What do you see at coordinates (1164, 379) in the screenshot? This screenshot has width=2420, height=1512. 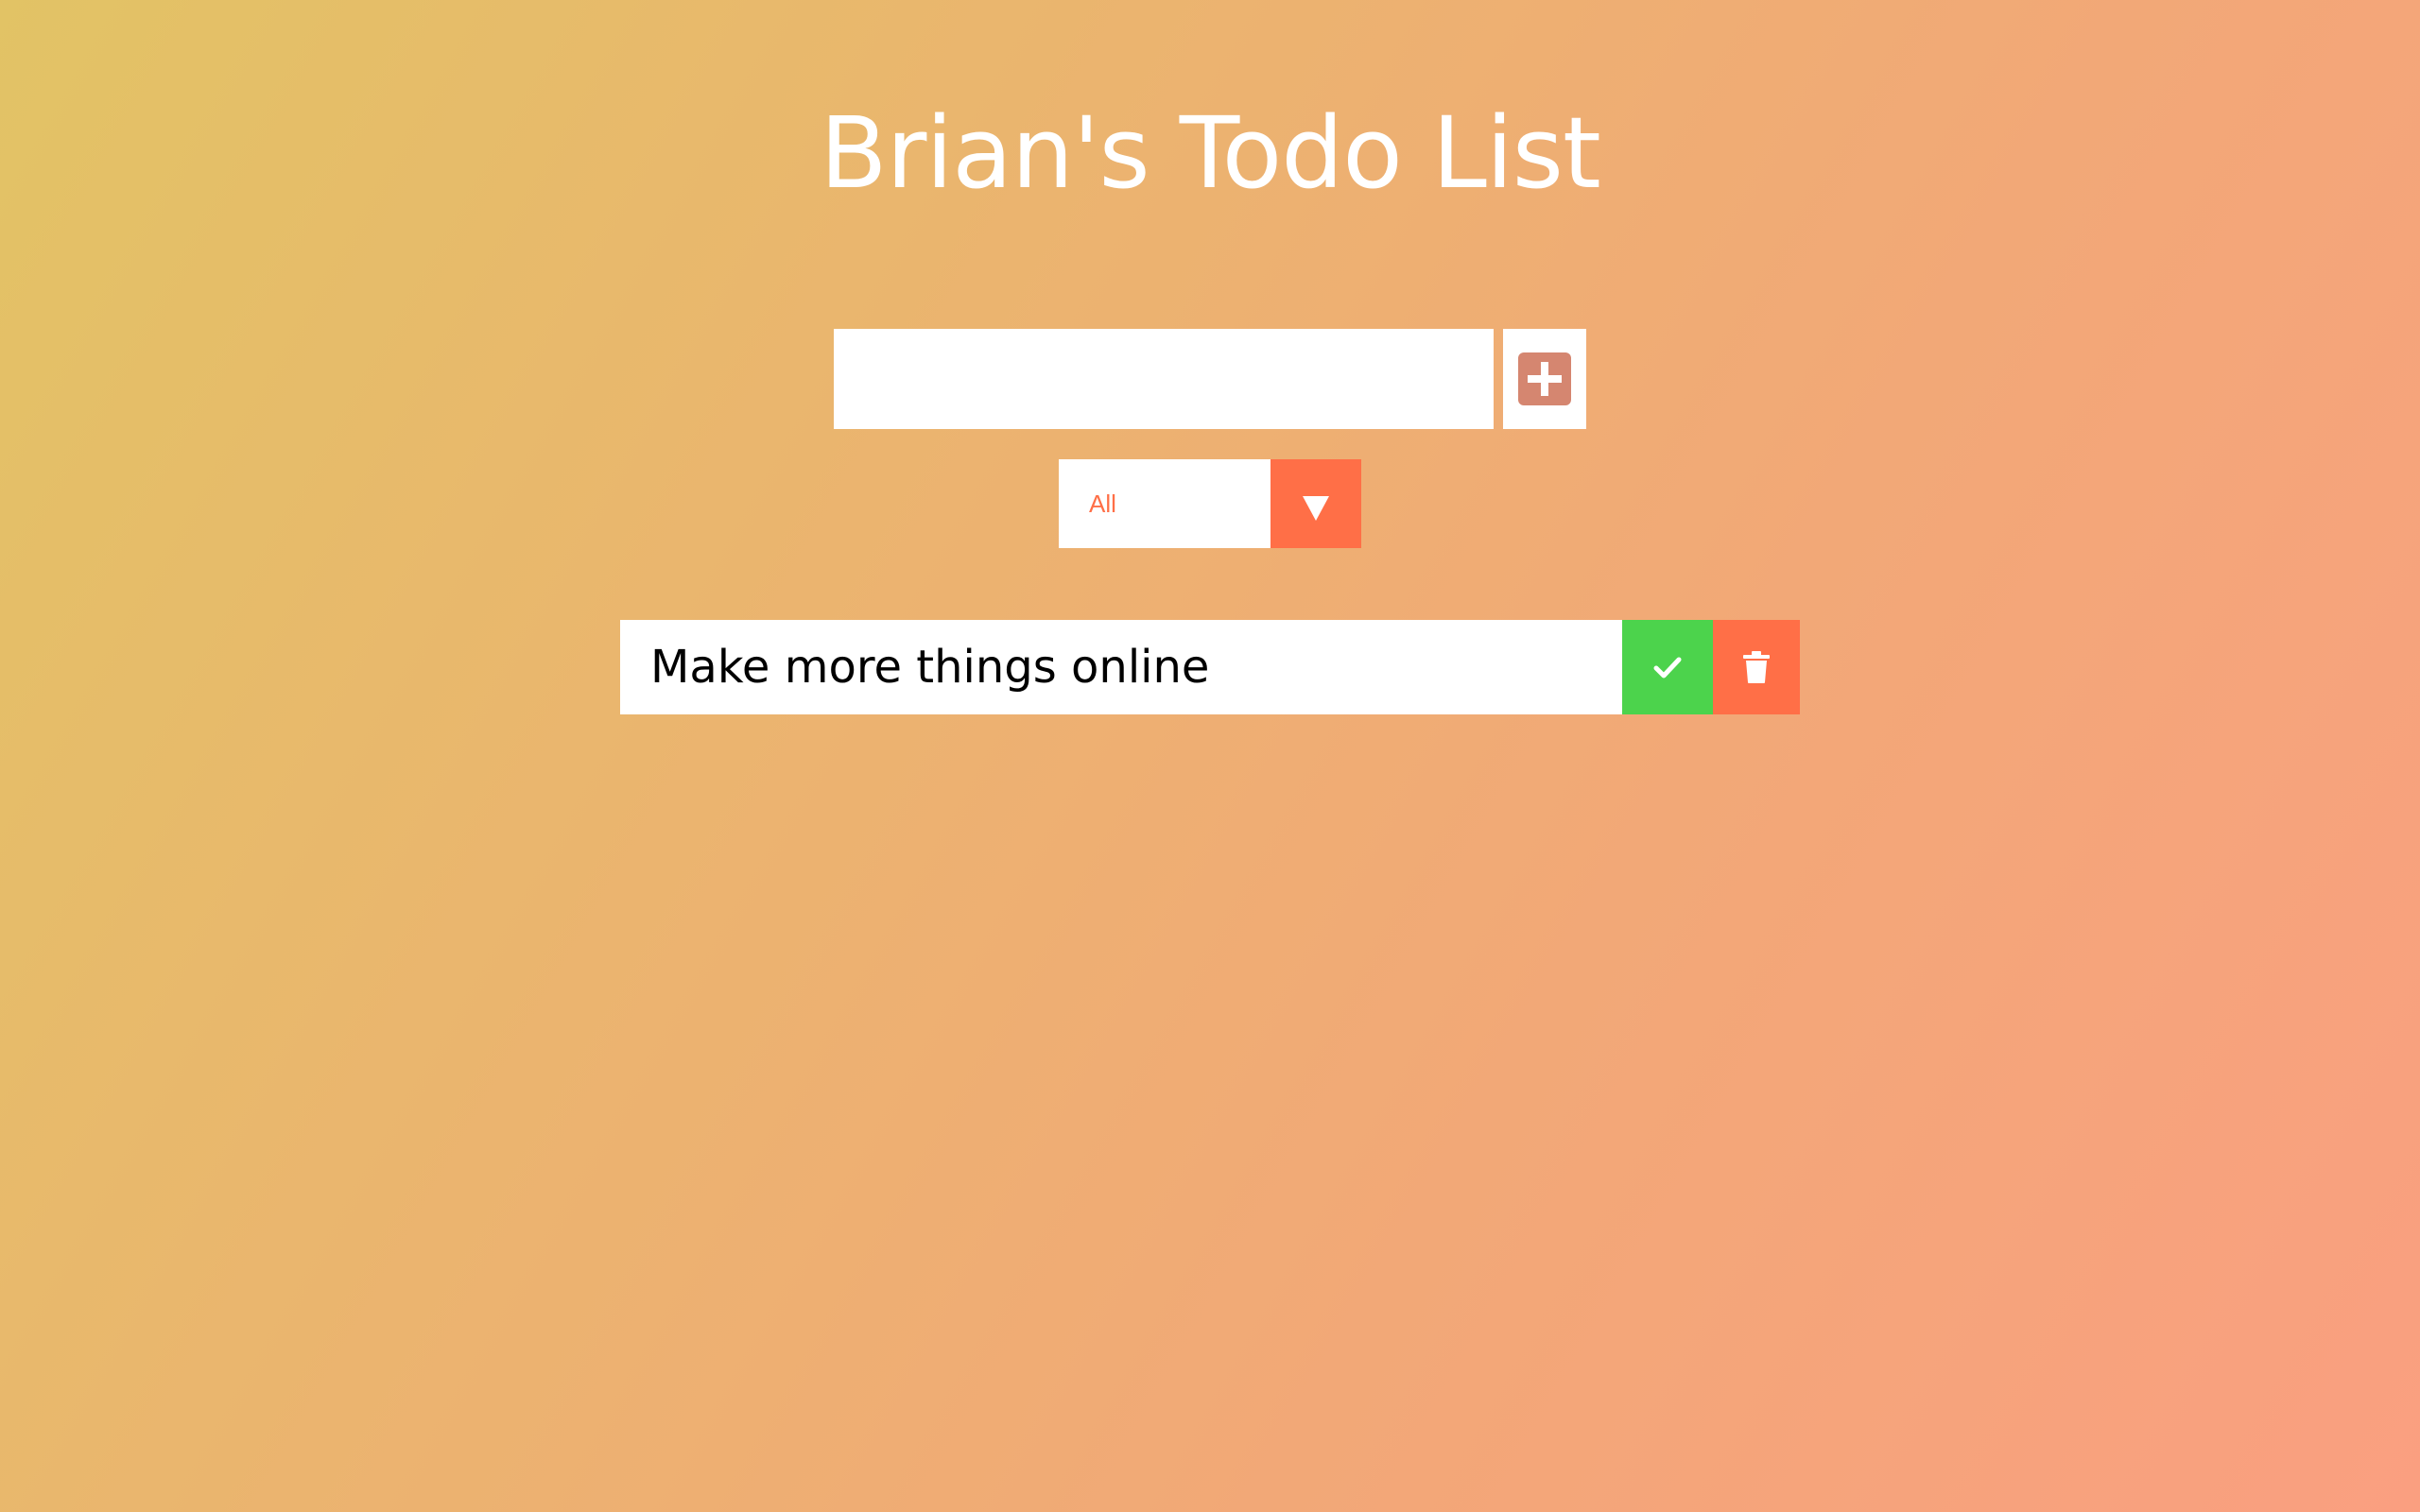 I see `todo-input` at bounding box center [1164, 379].